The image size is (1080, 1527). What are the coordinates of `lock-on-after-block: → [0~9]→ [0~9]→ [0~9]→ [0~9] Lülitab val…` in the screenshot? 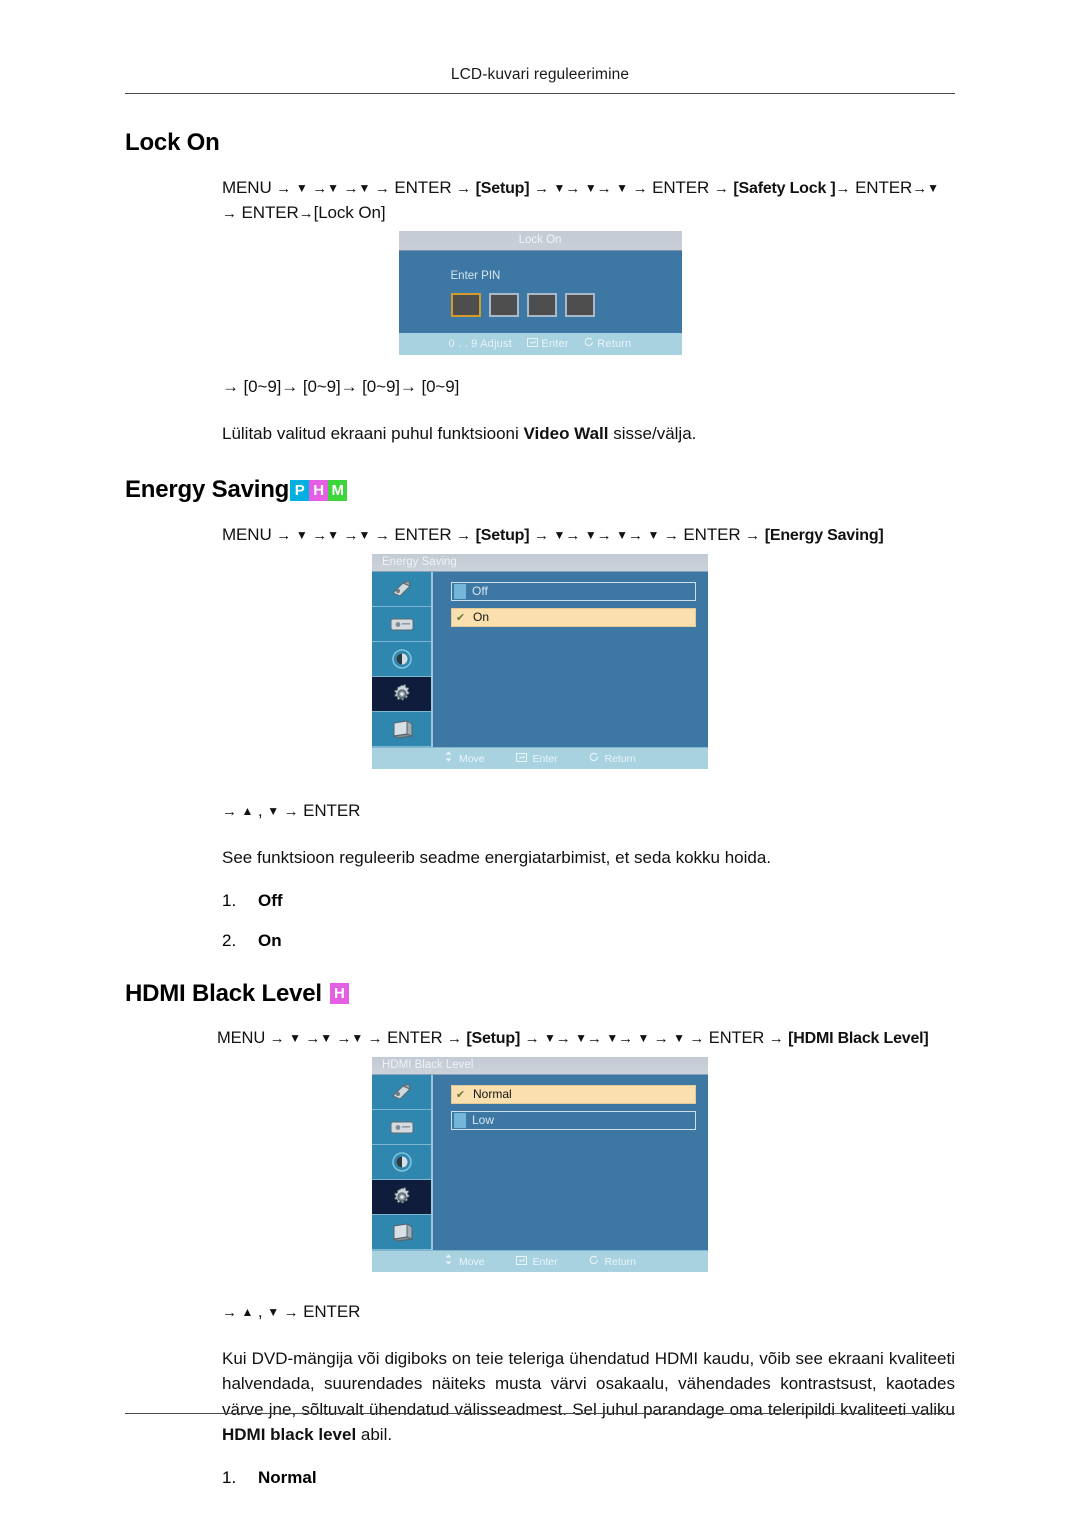 It's located at (588, 411).